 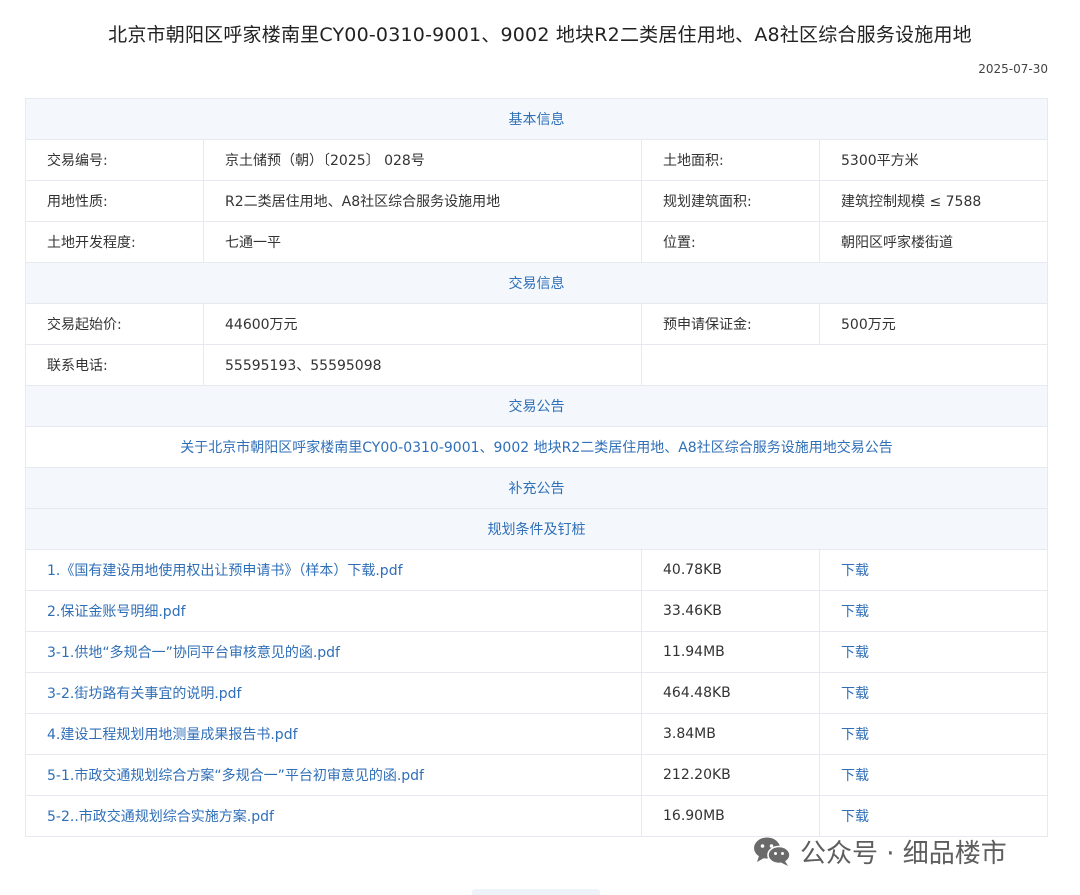 What do you see at coordinates (730, 775) in the screenshot?
I see `file-size: 212.20KB` at bounding box center [730, 775].